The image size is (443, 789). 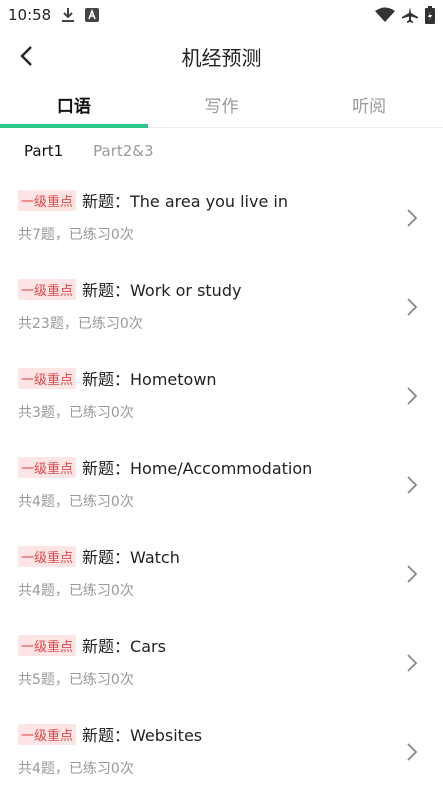 What do you see at coordinates (221, 576) in the screenshot?
I see `list-item: 一级重点 新题：Watch 共4题，已练习0次` at bounding box center [221, 576].